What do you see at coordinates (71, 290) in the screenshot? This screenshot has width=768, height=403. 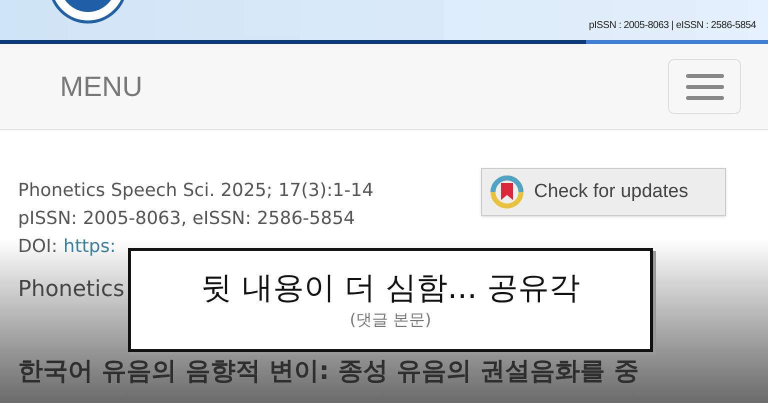 I see `category-text: Phonetics` at bounding box center [71, 290].